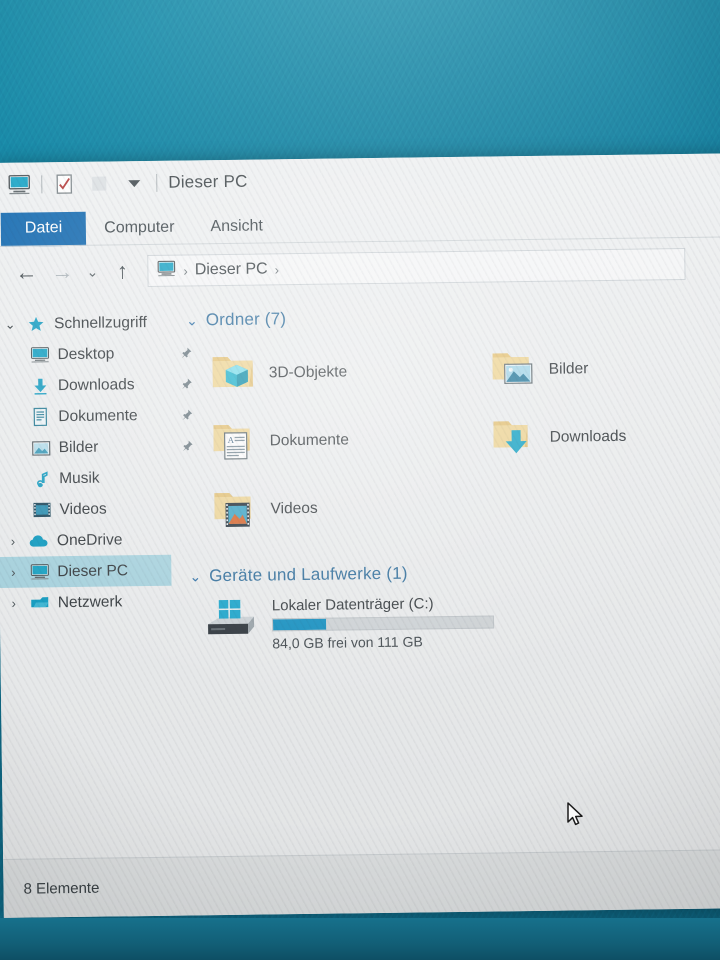  I want to click on sidebar-item-dokumente: Dokumente, so click(96, 416).